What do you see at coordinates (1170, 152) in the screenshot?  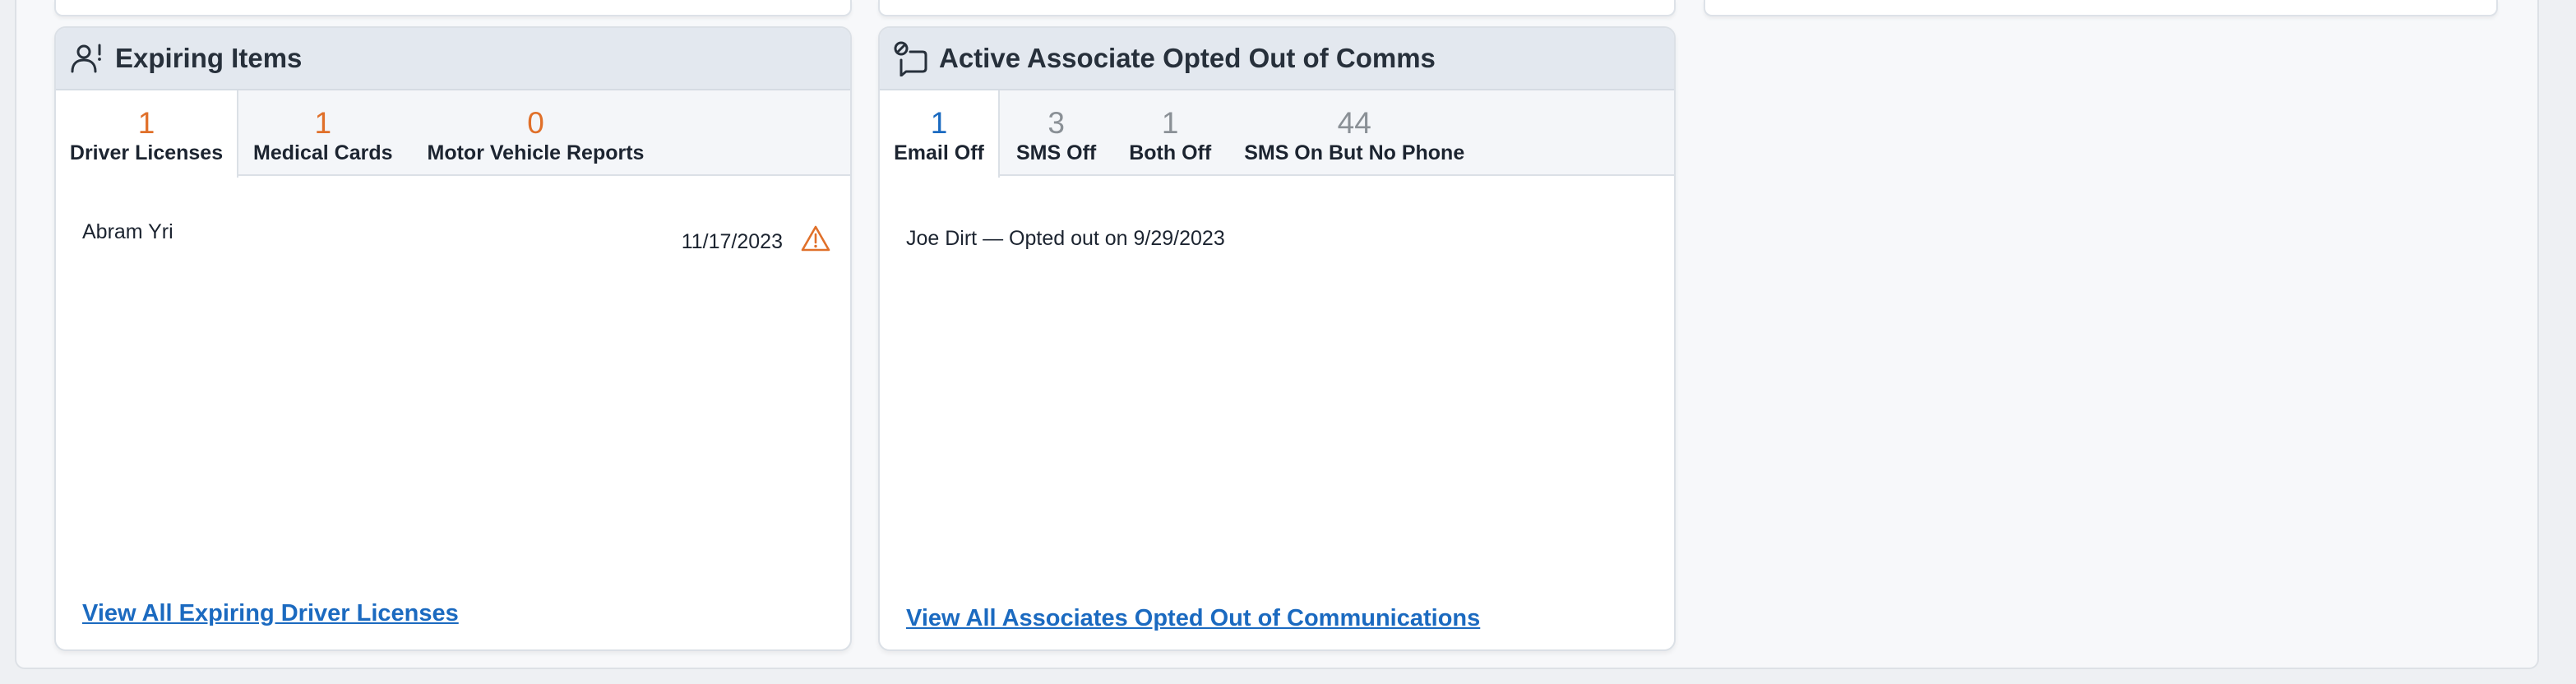 I see `tab-label: Both Off` at bounding box center [1170, 152].